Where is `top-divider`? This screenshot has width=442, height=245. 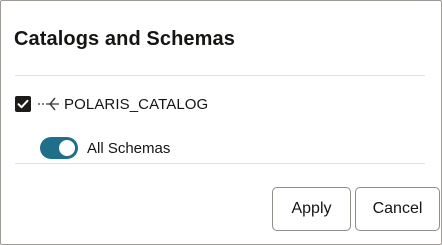
top-divider is located at coordinates (220, 75).